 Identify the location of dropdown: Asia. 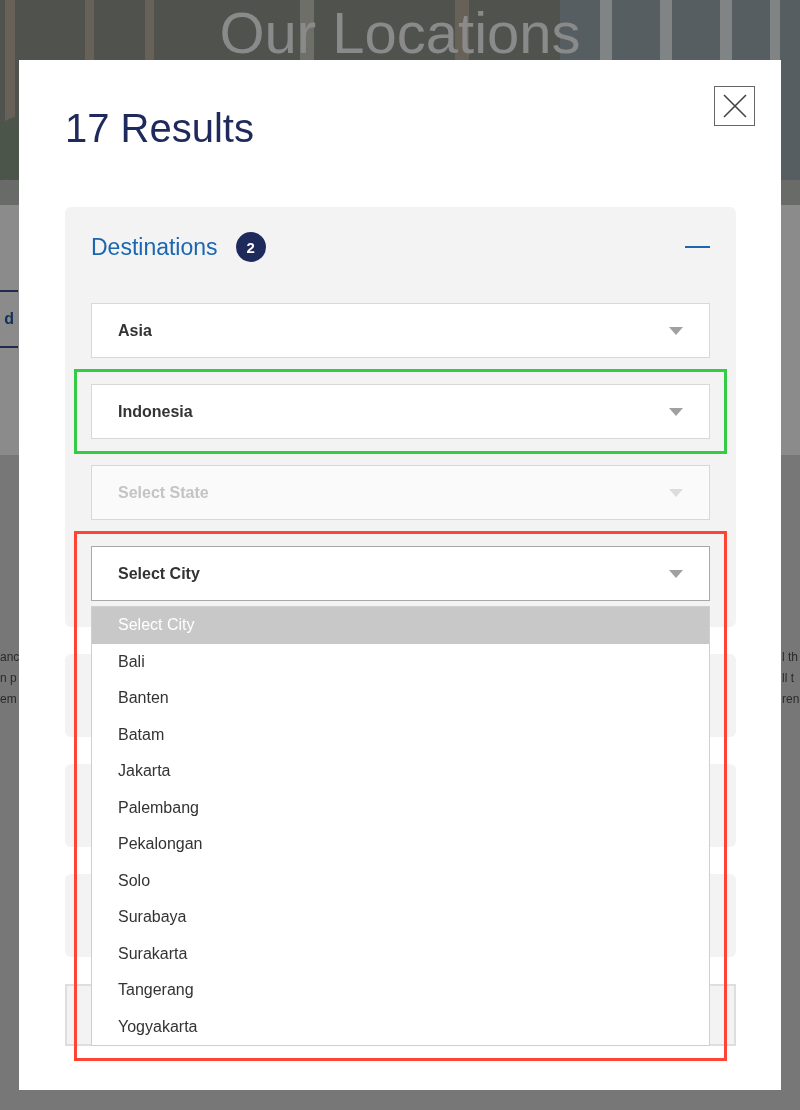
(400, 330).